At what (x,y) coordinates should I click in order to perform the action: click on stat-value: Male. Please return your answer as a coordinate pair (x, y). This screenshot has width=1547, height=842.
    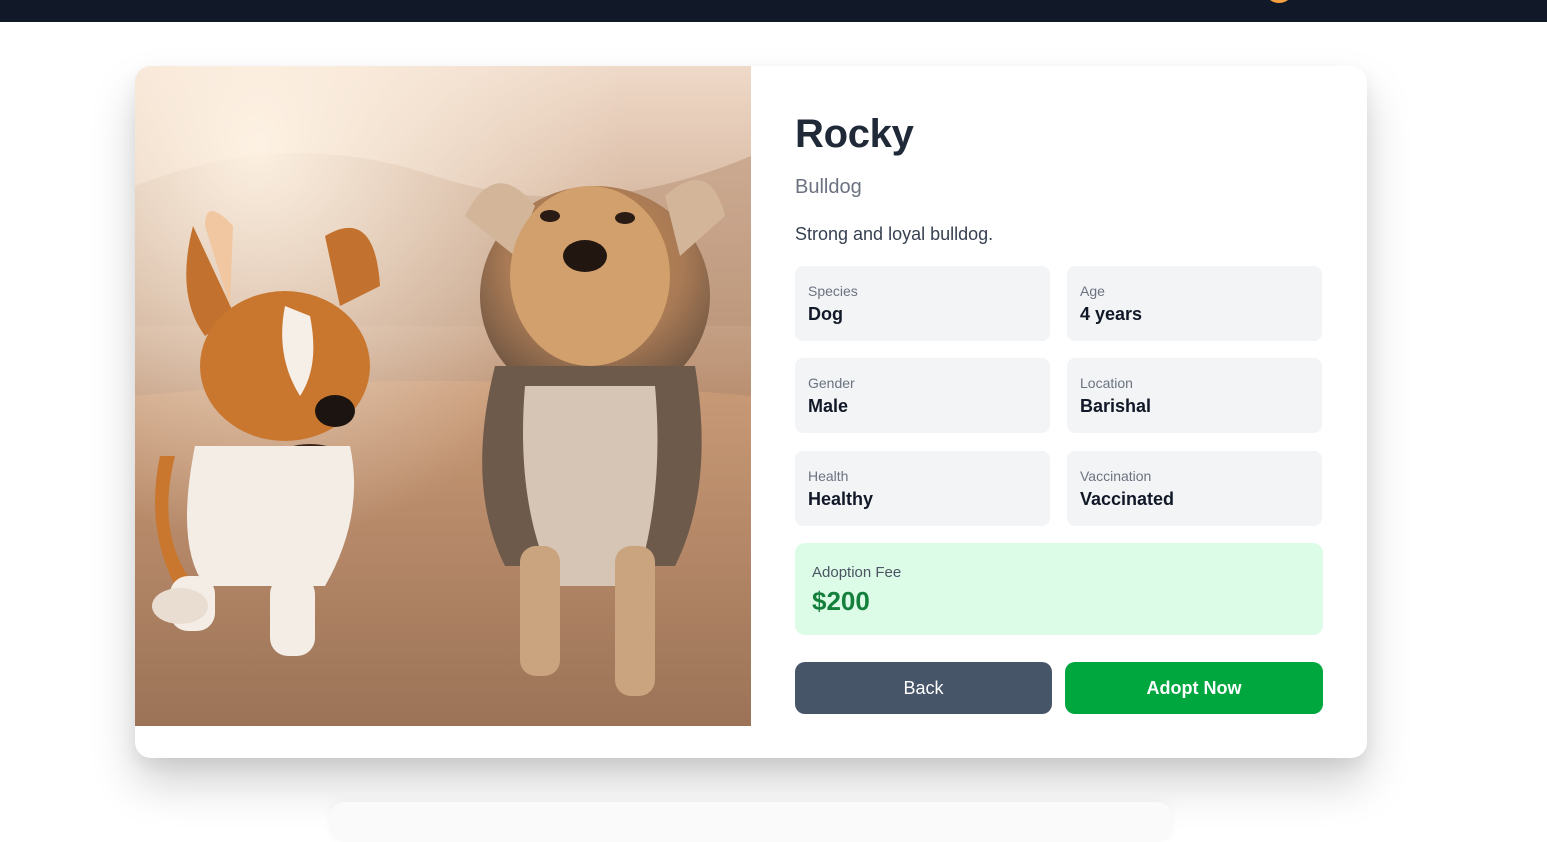
    Looking at the image, I should click on (828, 406).